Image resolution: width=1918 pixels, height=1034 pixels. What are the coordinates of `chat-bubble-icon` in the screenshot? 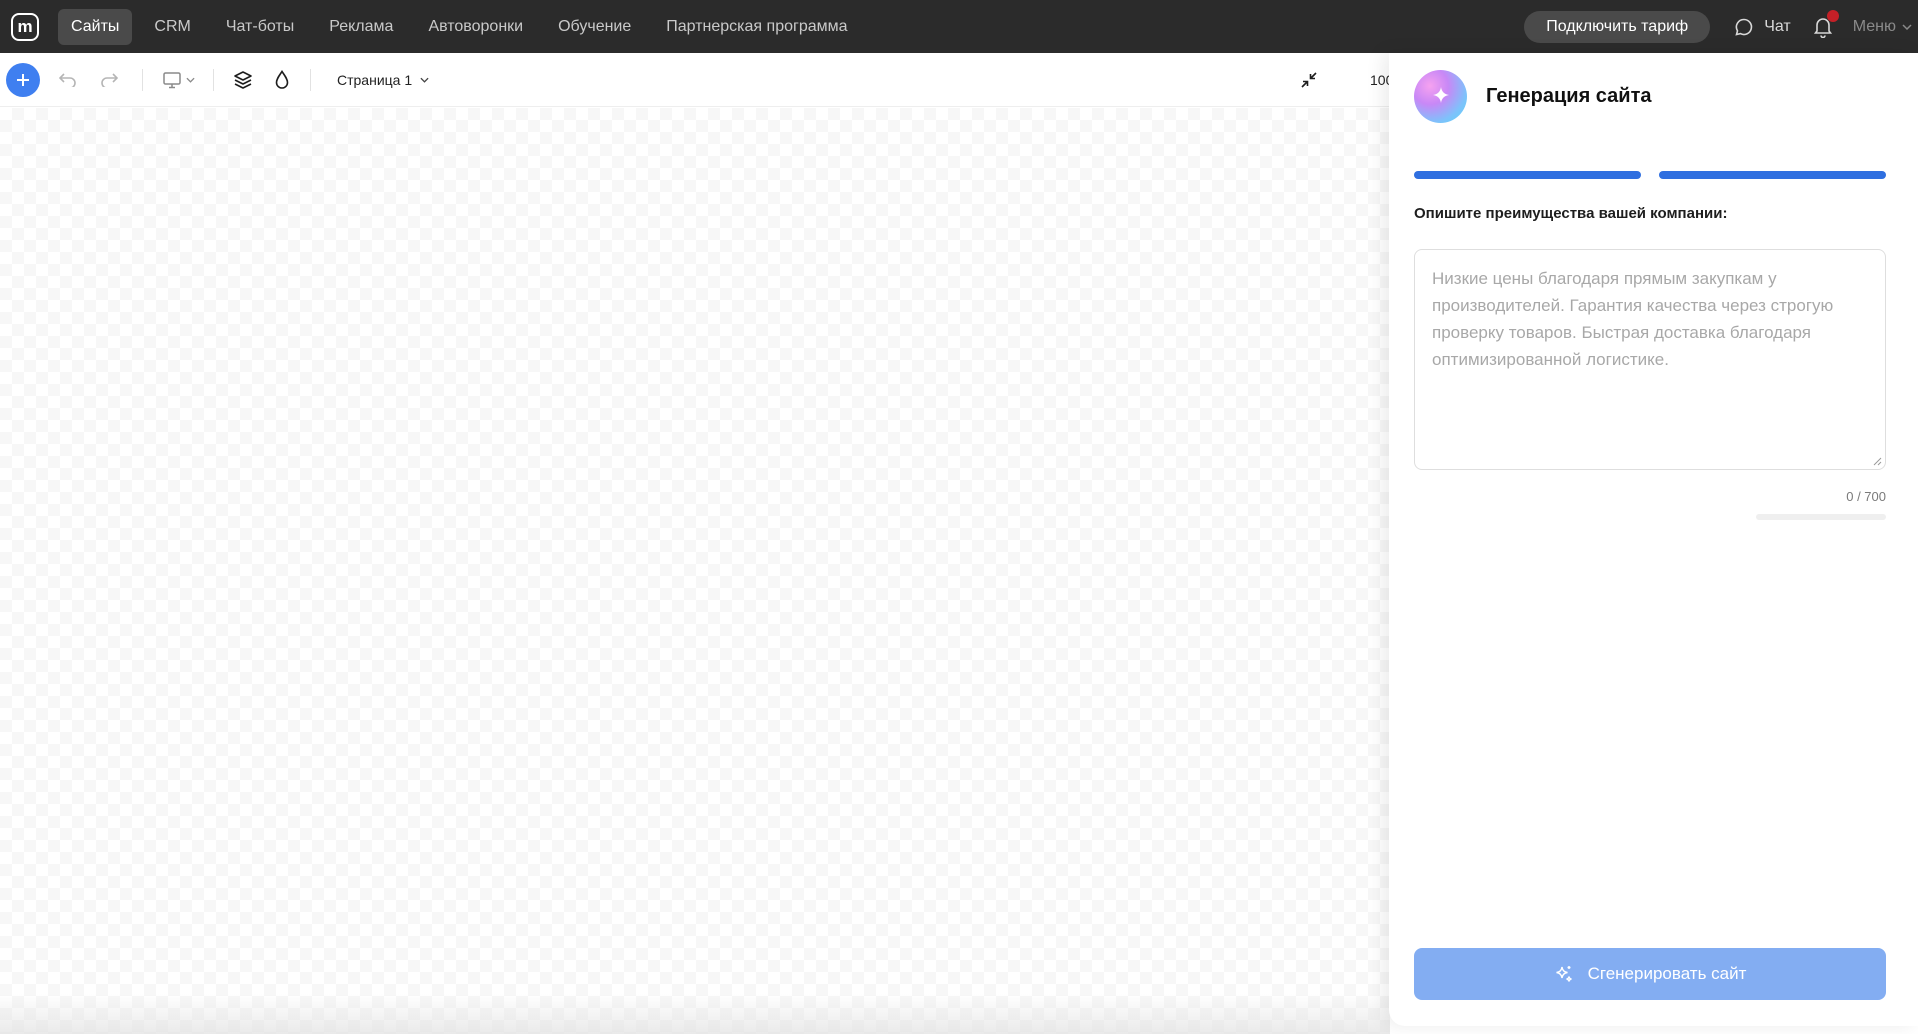 It's located at (1744, 27).